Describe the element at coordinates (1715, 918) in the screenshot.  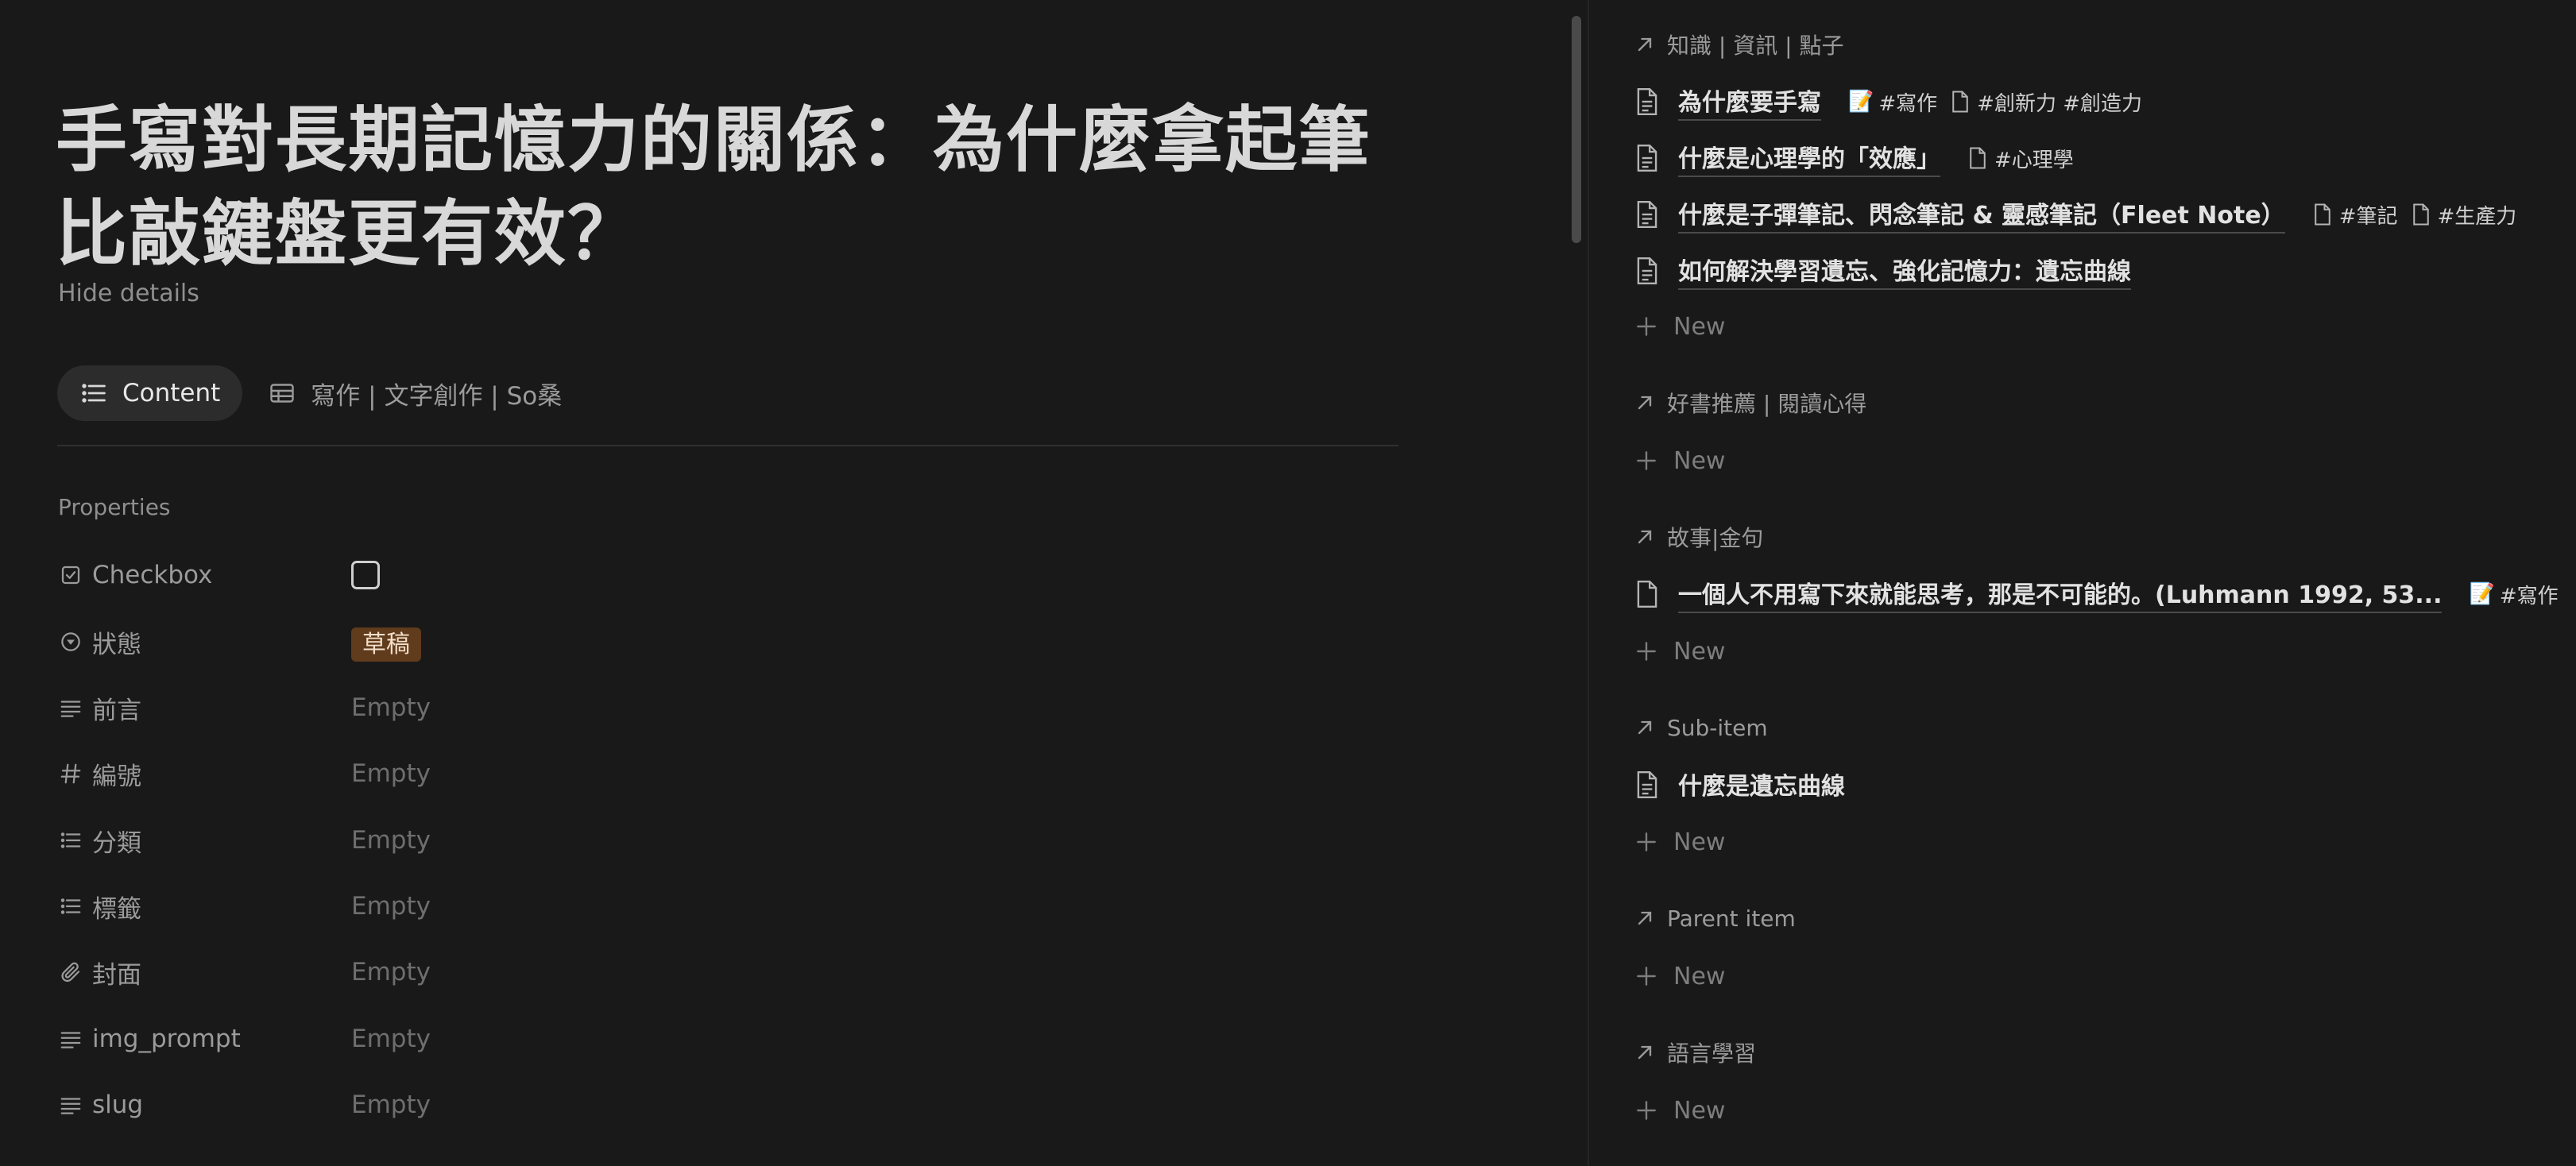
I see `relation-heading-parent-item: Parent item` at that location.